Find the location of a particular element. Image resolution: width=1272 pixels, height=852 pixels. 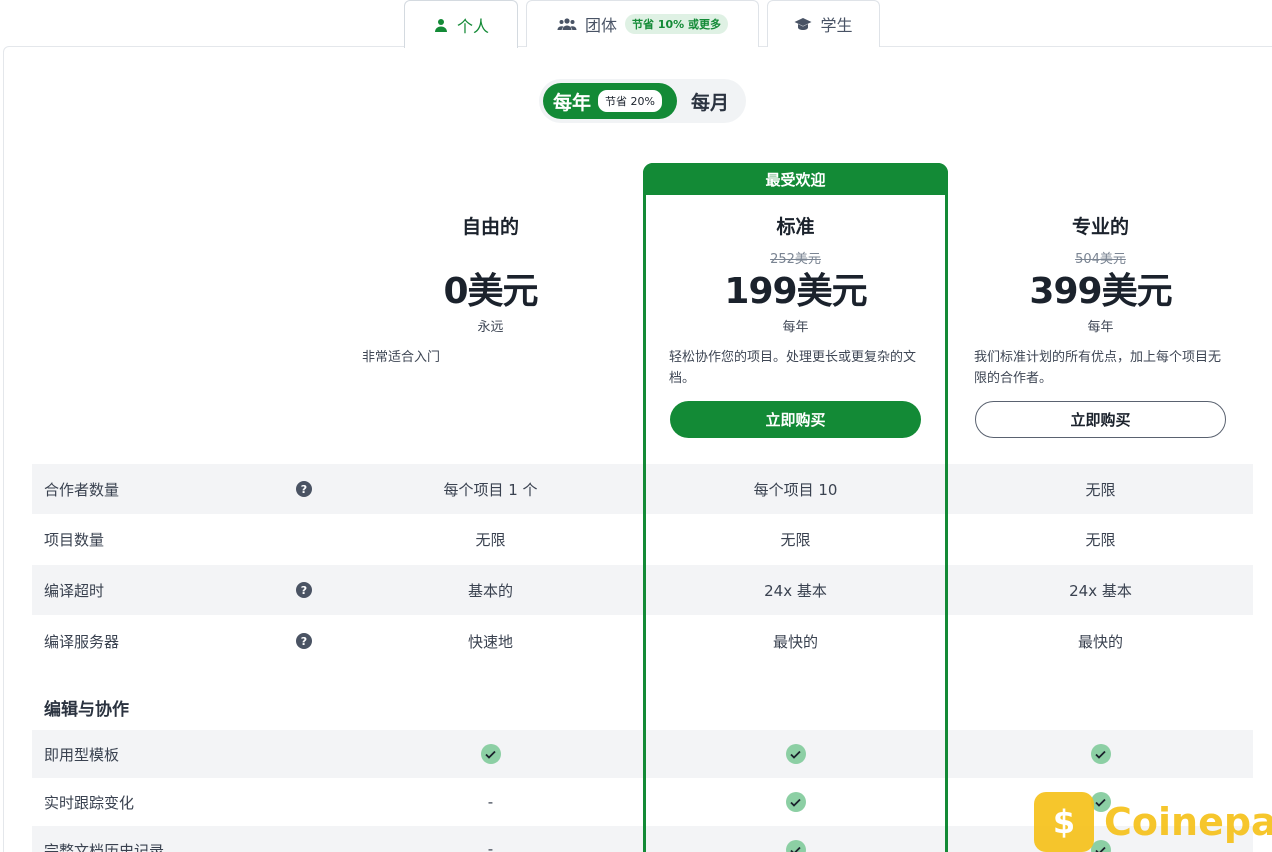

feature-label: 实时跟踪变化 is located at coordinates (89, 802).